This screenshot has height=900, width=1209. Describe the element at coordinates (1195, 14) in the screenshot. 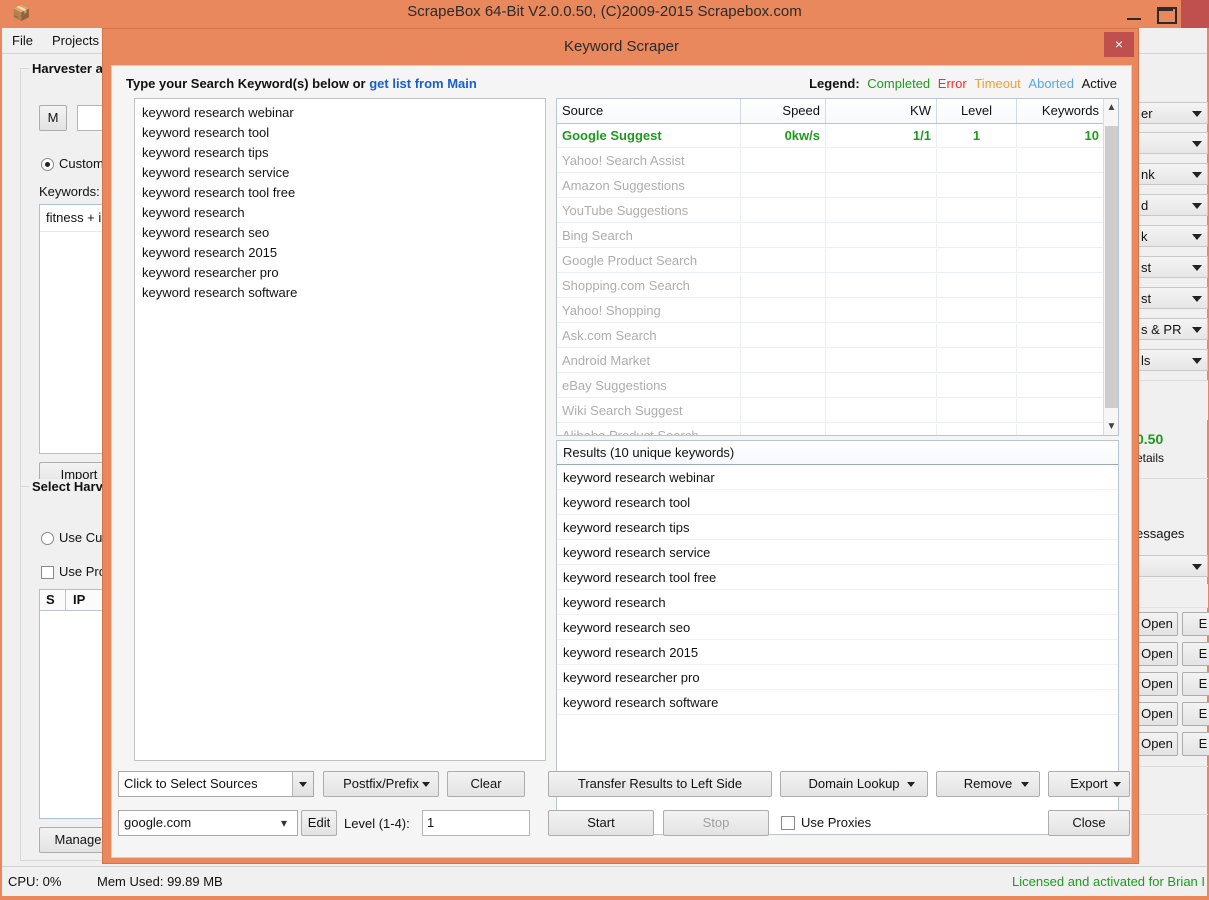

I see `close-icon` at that location.